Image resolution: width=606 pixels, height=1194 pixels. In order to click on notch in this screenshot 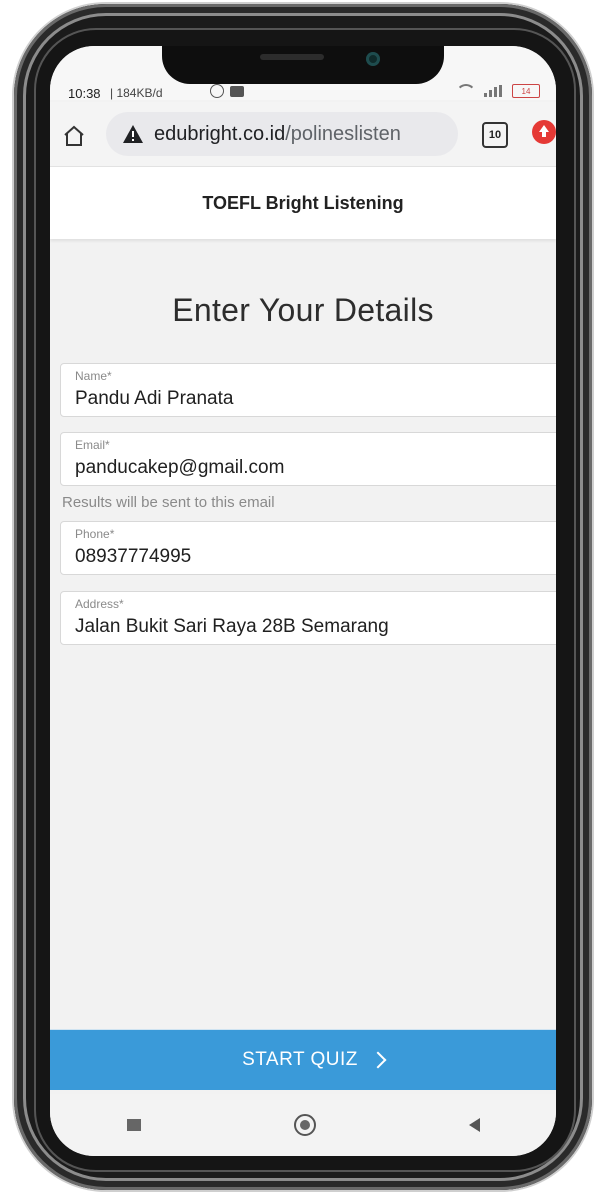, I will do `click(303, 65)`.